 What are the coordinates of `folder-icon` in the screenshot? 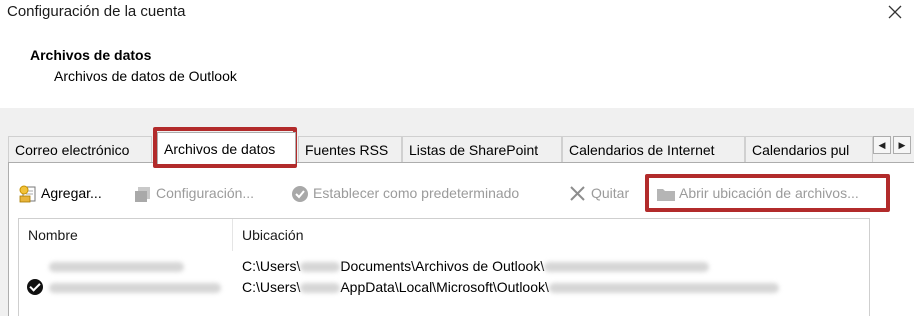 It's located at (665, 193).